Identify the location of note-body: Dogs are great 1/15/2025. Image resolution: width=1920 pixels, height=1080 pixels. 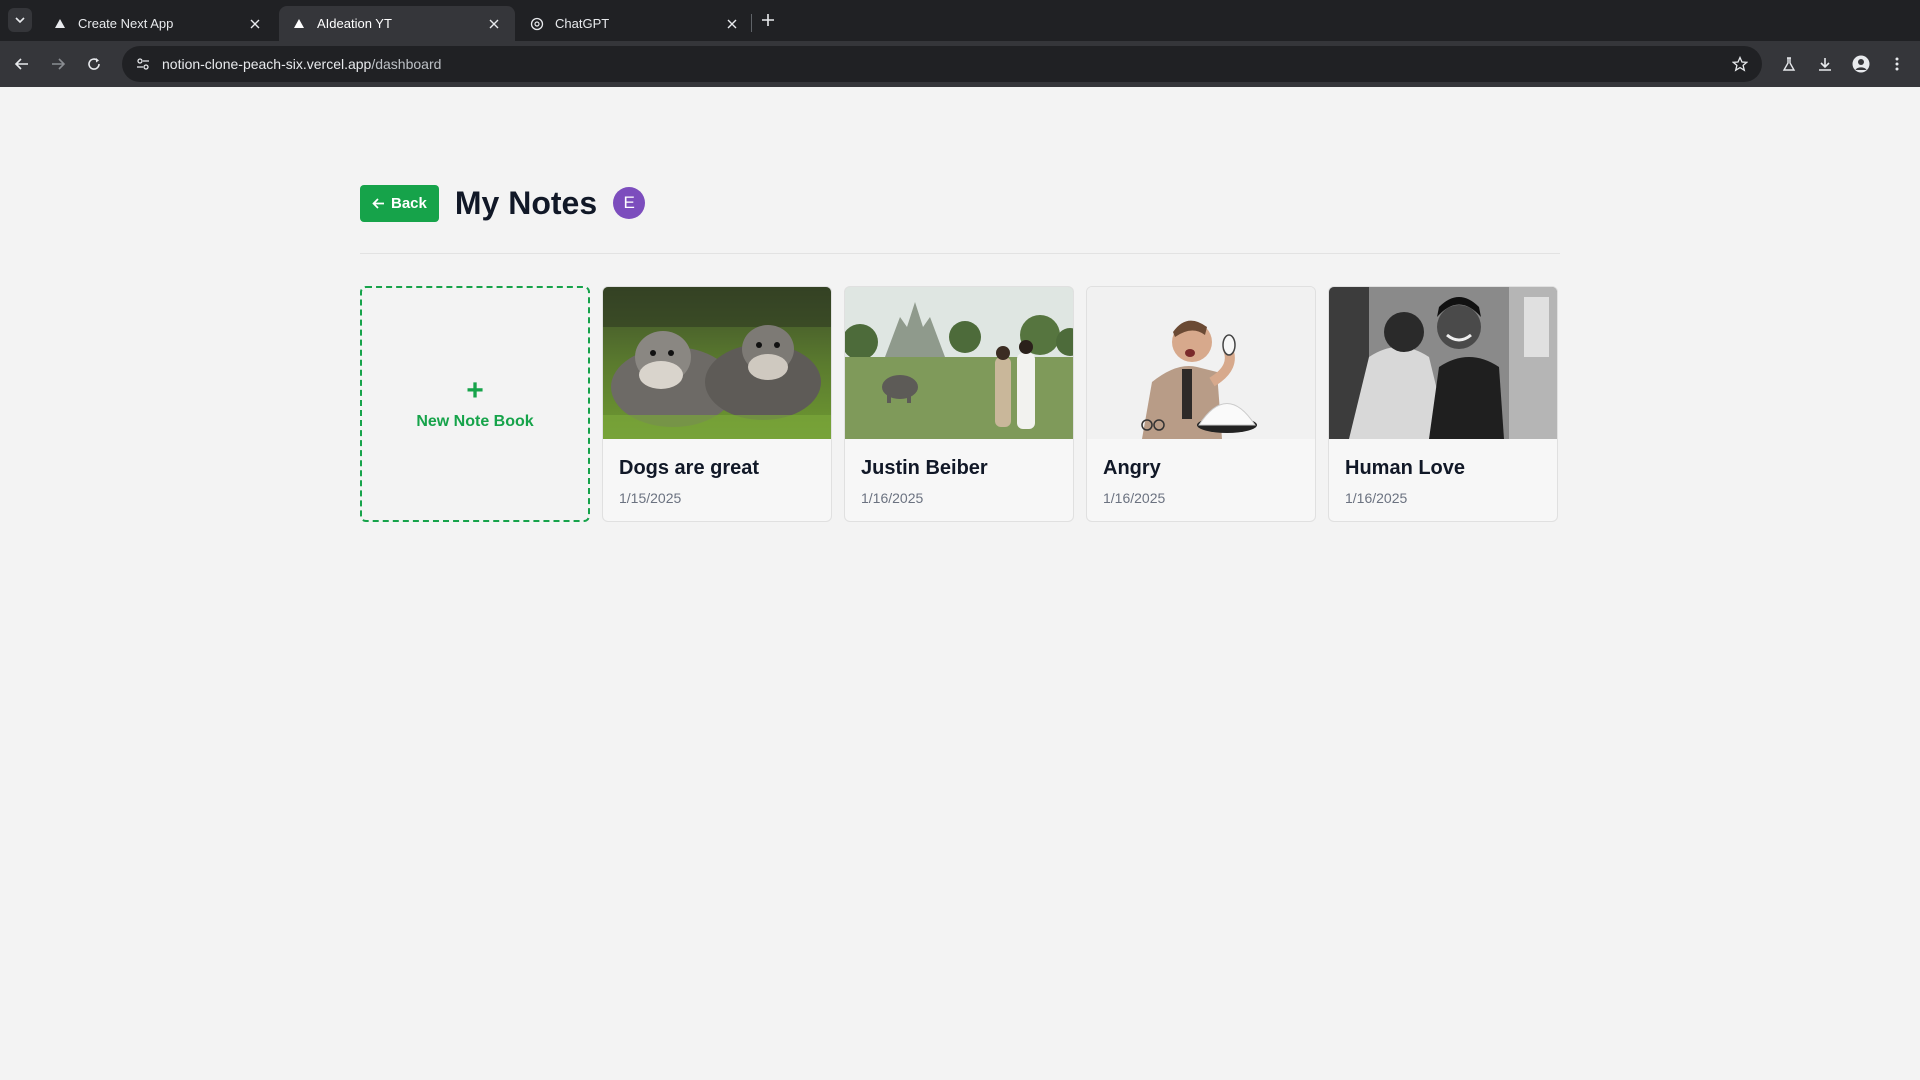
(717, 472).